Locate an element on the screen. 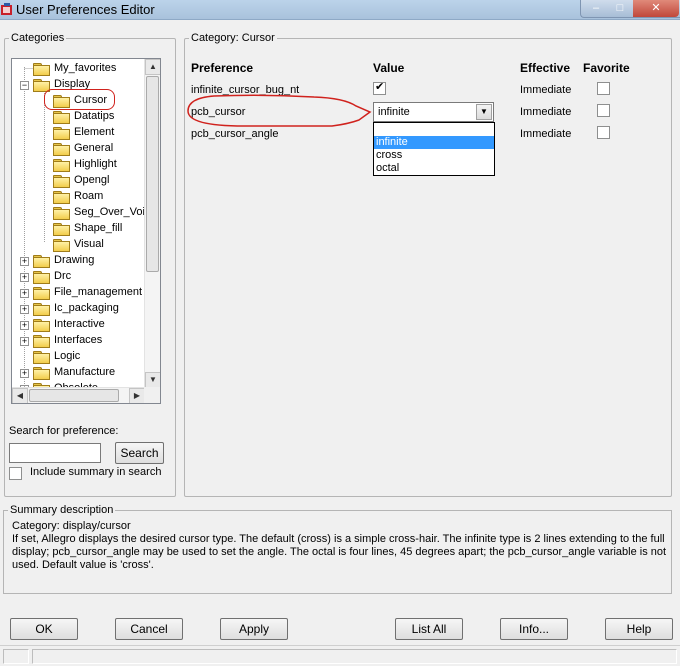  dropdown-option: cross is located at coordinates (434, 155).